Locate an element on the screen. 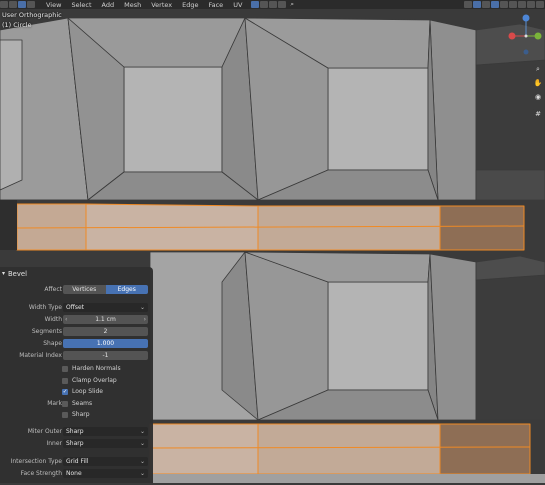 This screenshot has height=485, width=545. face-select-icon is located at coordinates (31, 4).